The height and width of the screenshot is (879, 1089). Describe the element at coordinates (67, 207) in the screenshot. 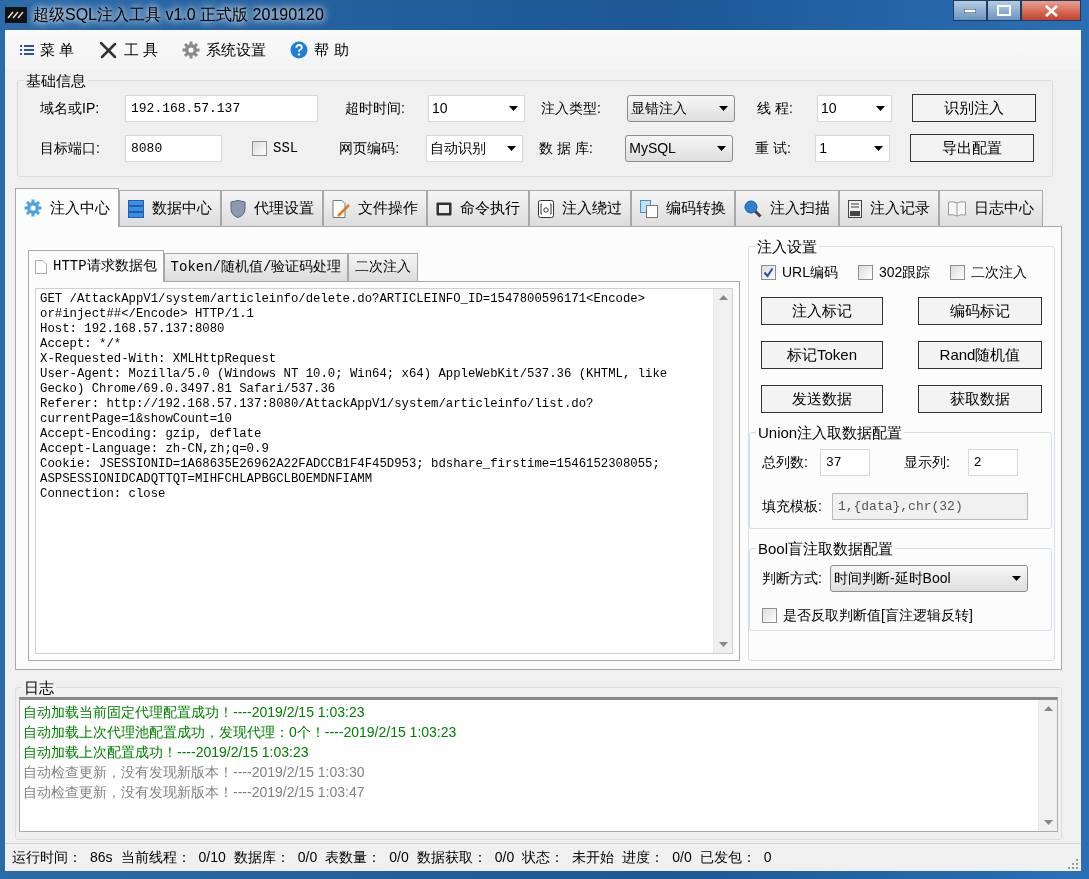

I see `tab: 注入中心` at that location.